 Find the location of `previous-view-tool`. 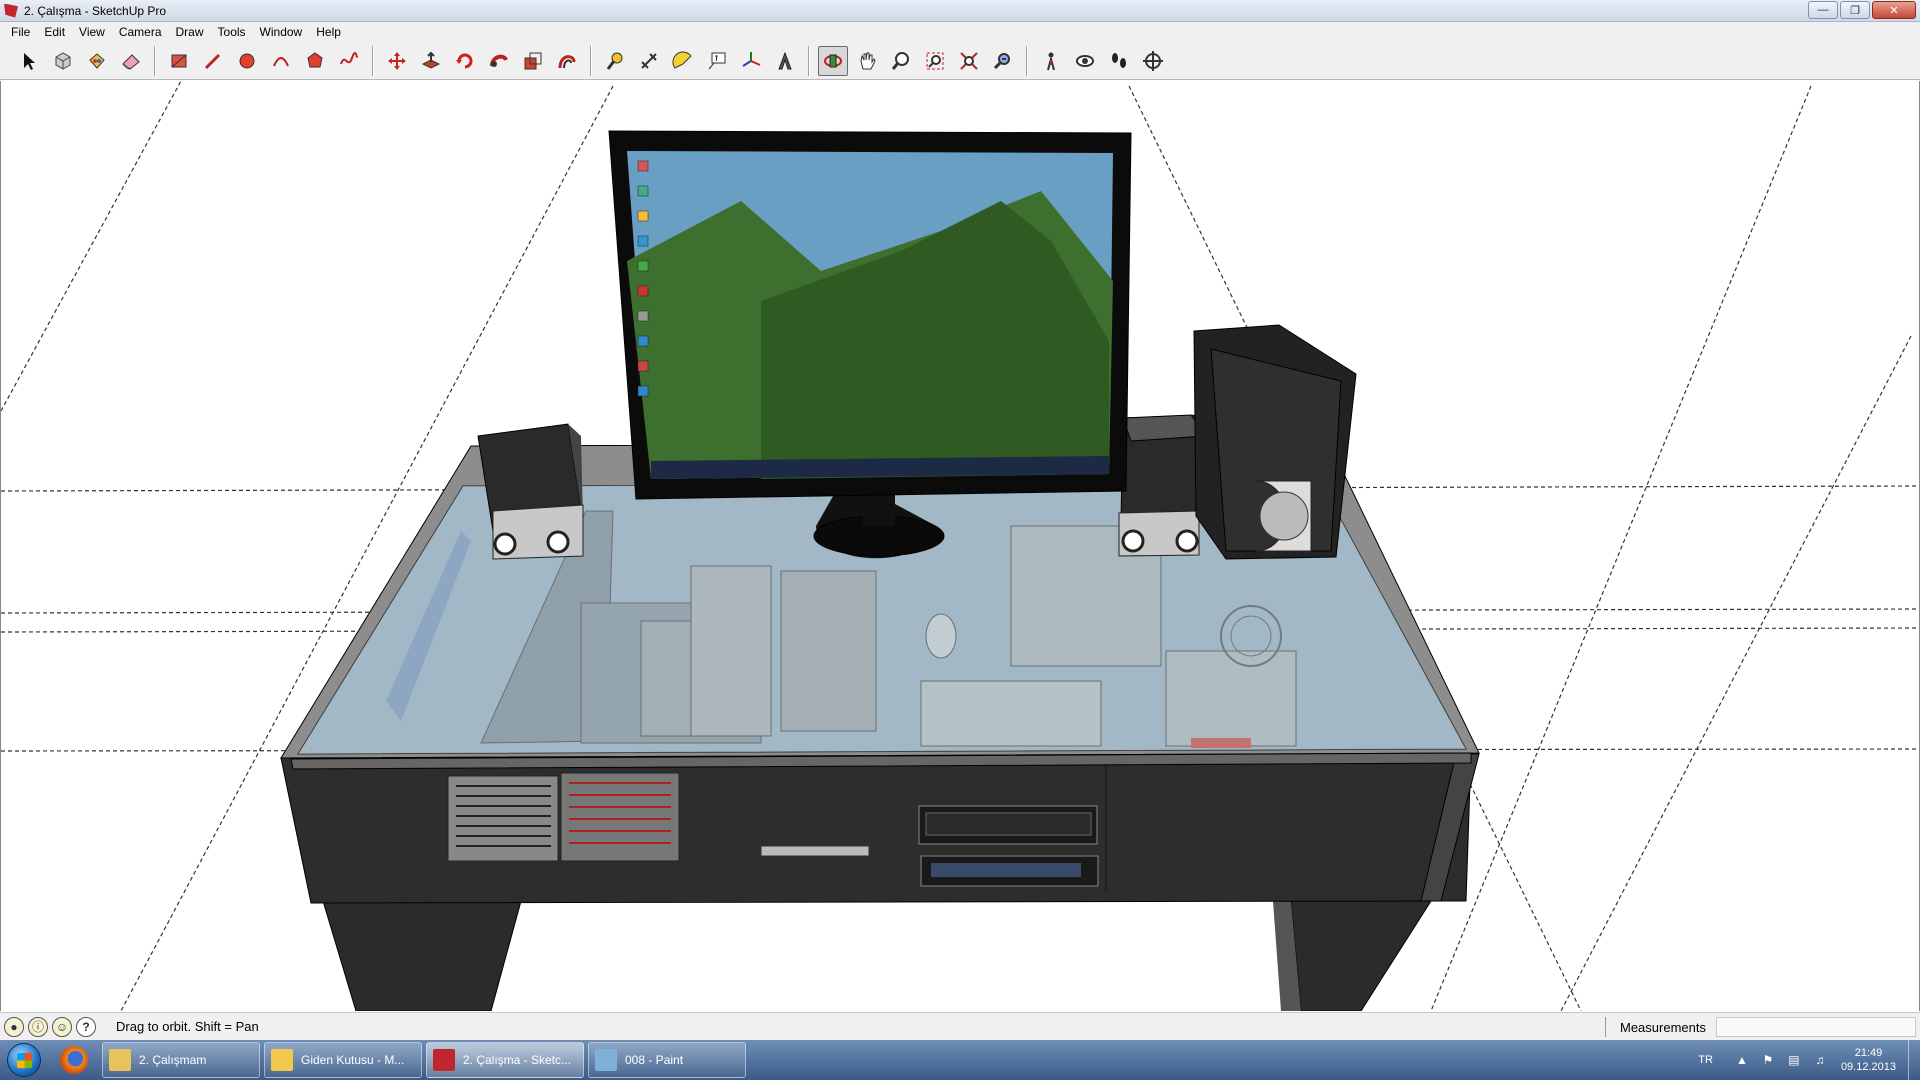

previous-view-tool is located at coordinates (1003, 61).